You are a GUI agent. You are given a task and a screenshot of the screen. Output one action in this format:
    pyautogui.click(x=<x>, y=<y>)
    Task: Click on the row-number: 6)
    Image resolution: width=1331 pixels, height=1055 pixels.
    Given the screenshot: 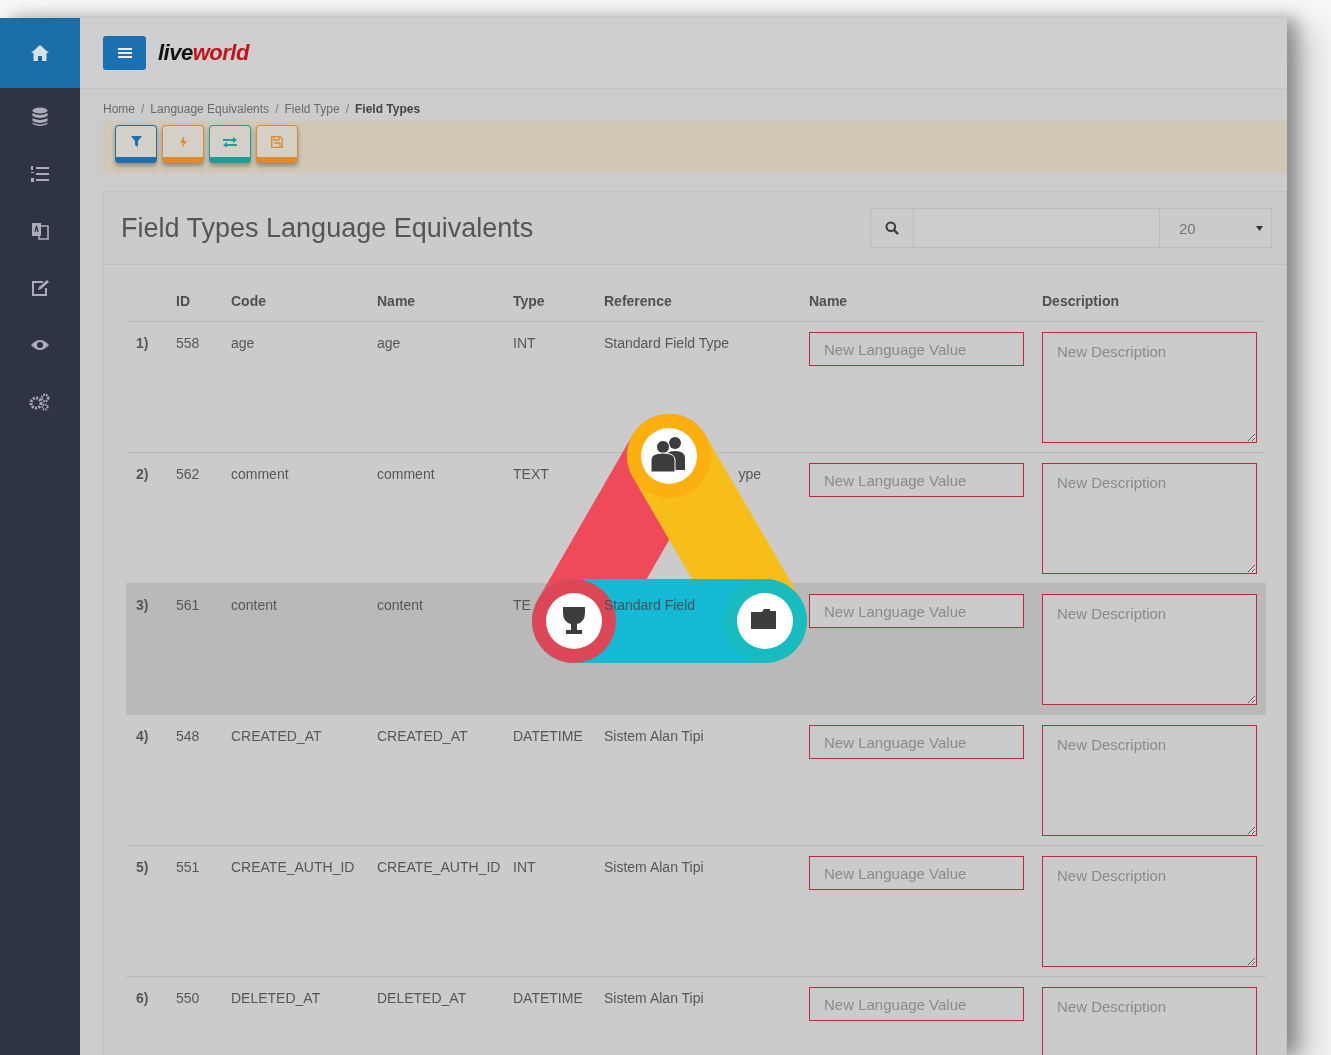 What is the action you would take?
    pyautogui.click(x=142, y=997)
    